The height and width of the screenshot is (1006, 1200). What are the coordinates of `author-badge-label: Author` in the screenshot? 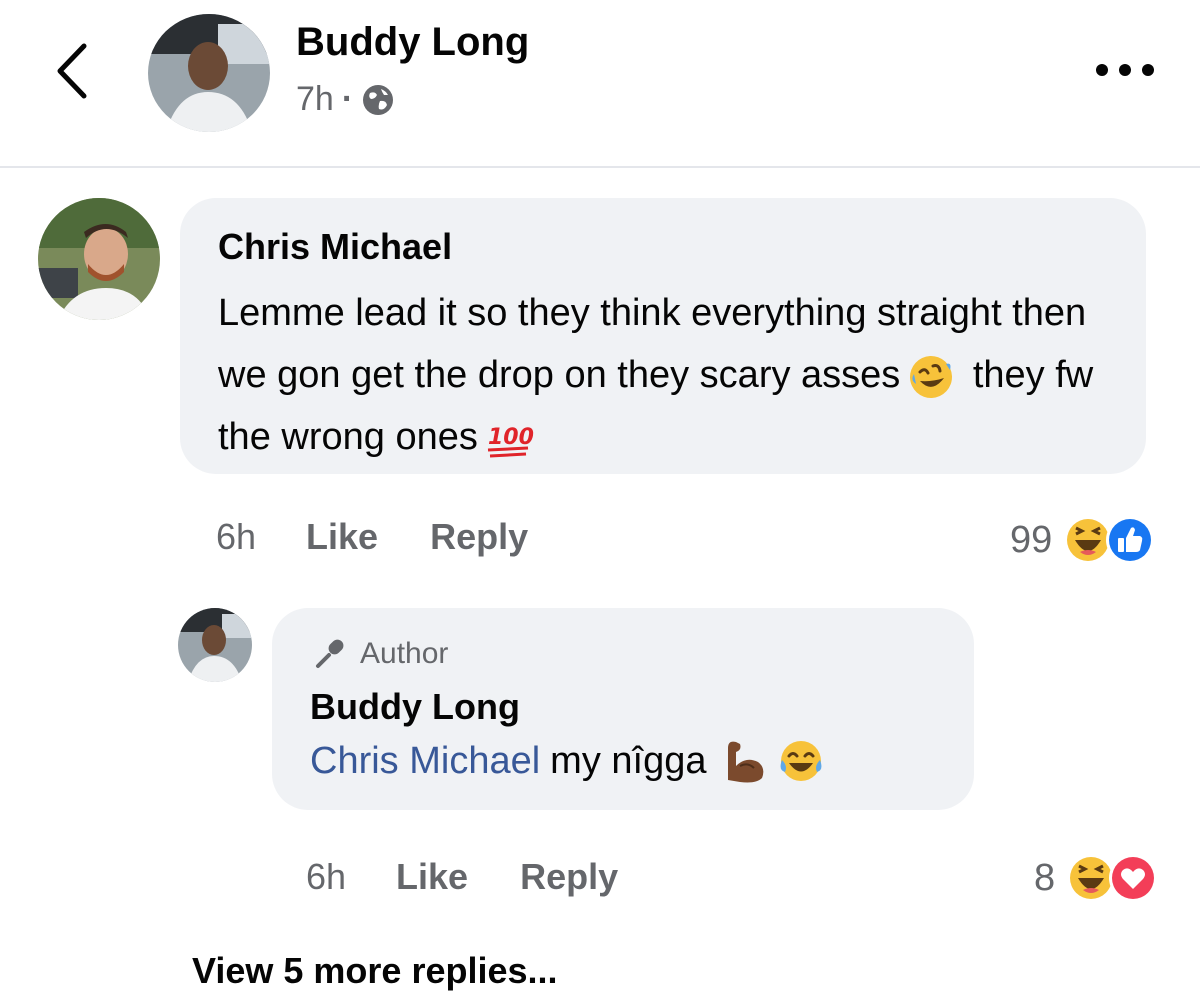 It's located at (404, 653).